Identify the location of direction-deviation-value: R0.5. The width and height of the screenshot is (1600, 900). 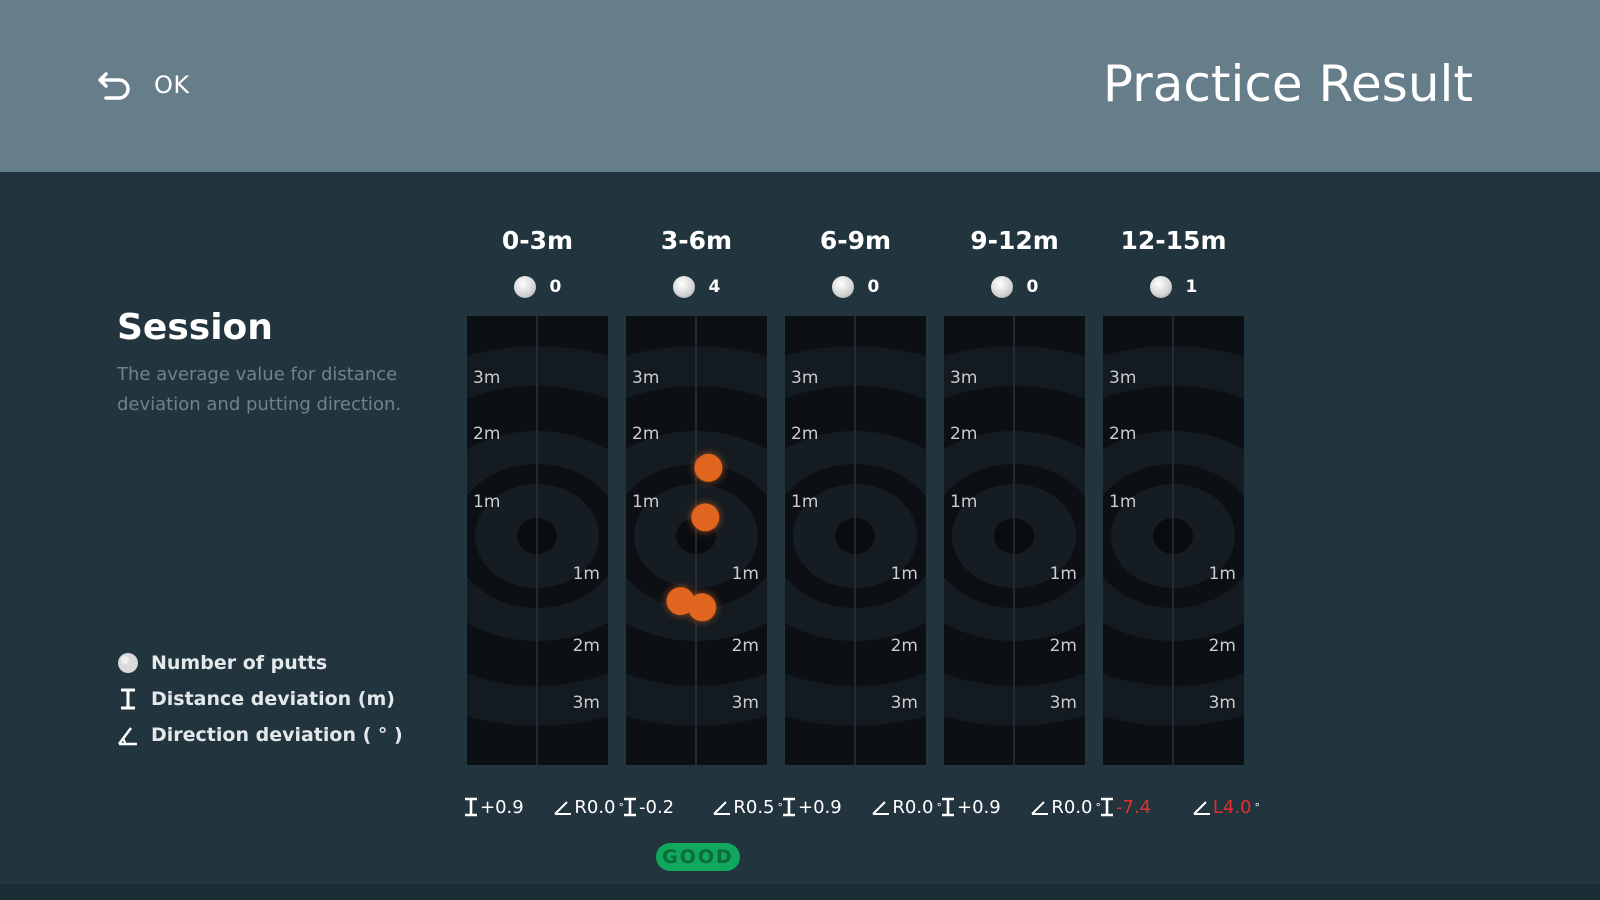
(754, 807).